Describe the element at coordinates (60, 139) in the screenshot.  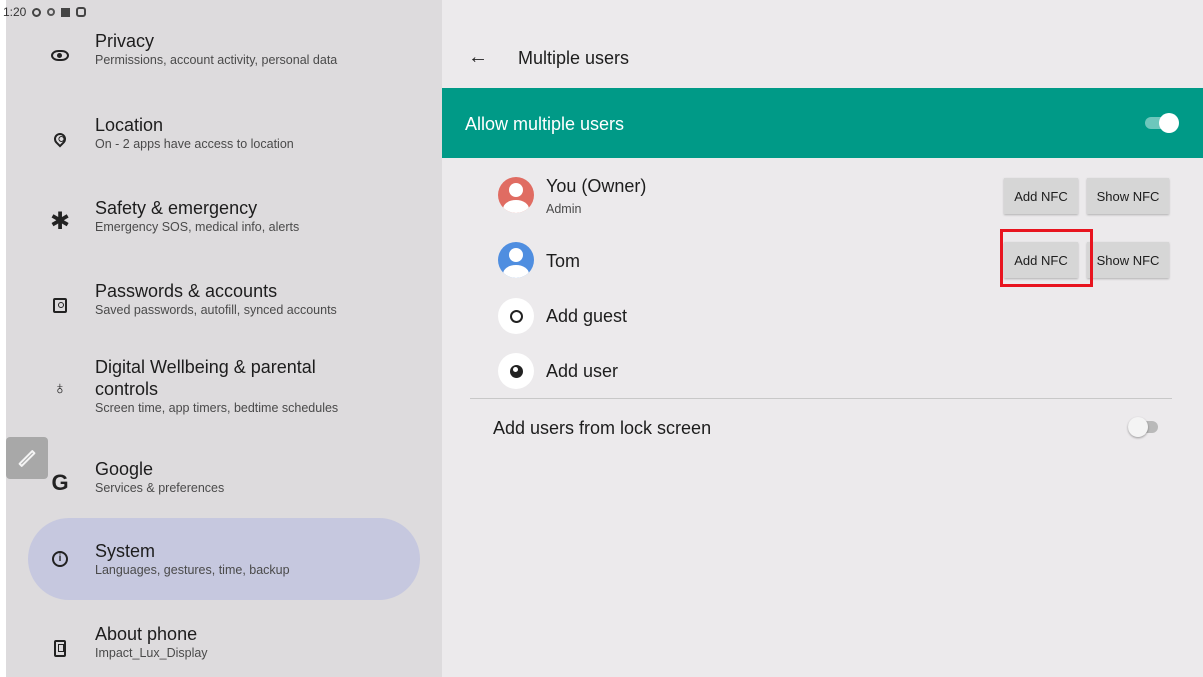
I see `location-pin-icon` at that location.